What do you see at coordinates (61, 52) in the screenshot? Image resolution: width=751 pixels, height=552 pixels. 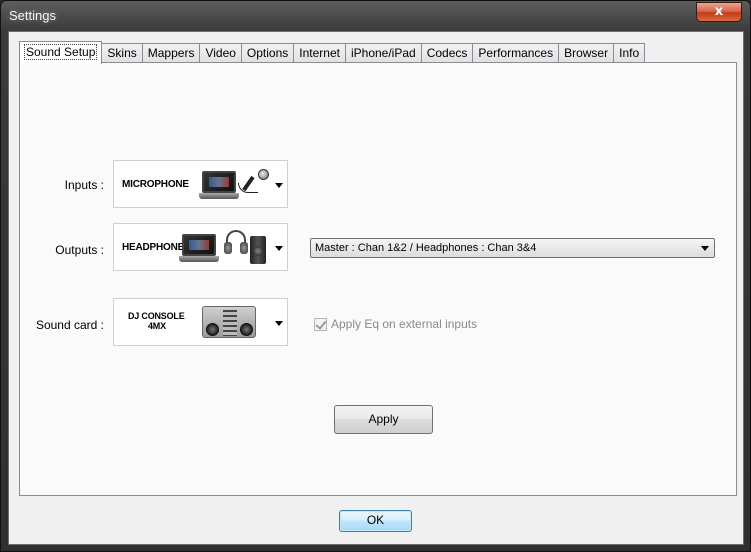 I see `tab-sound-setup: Sound Setup` at bounding box center [61, 52].